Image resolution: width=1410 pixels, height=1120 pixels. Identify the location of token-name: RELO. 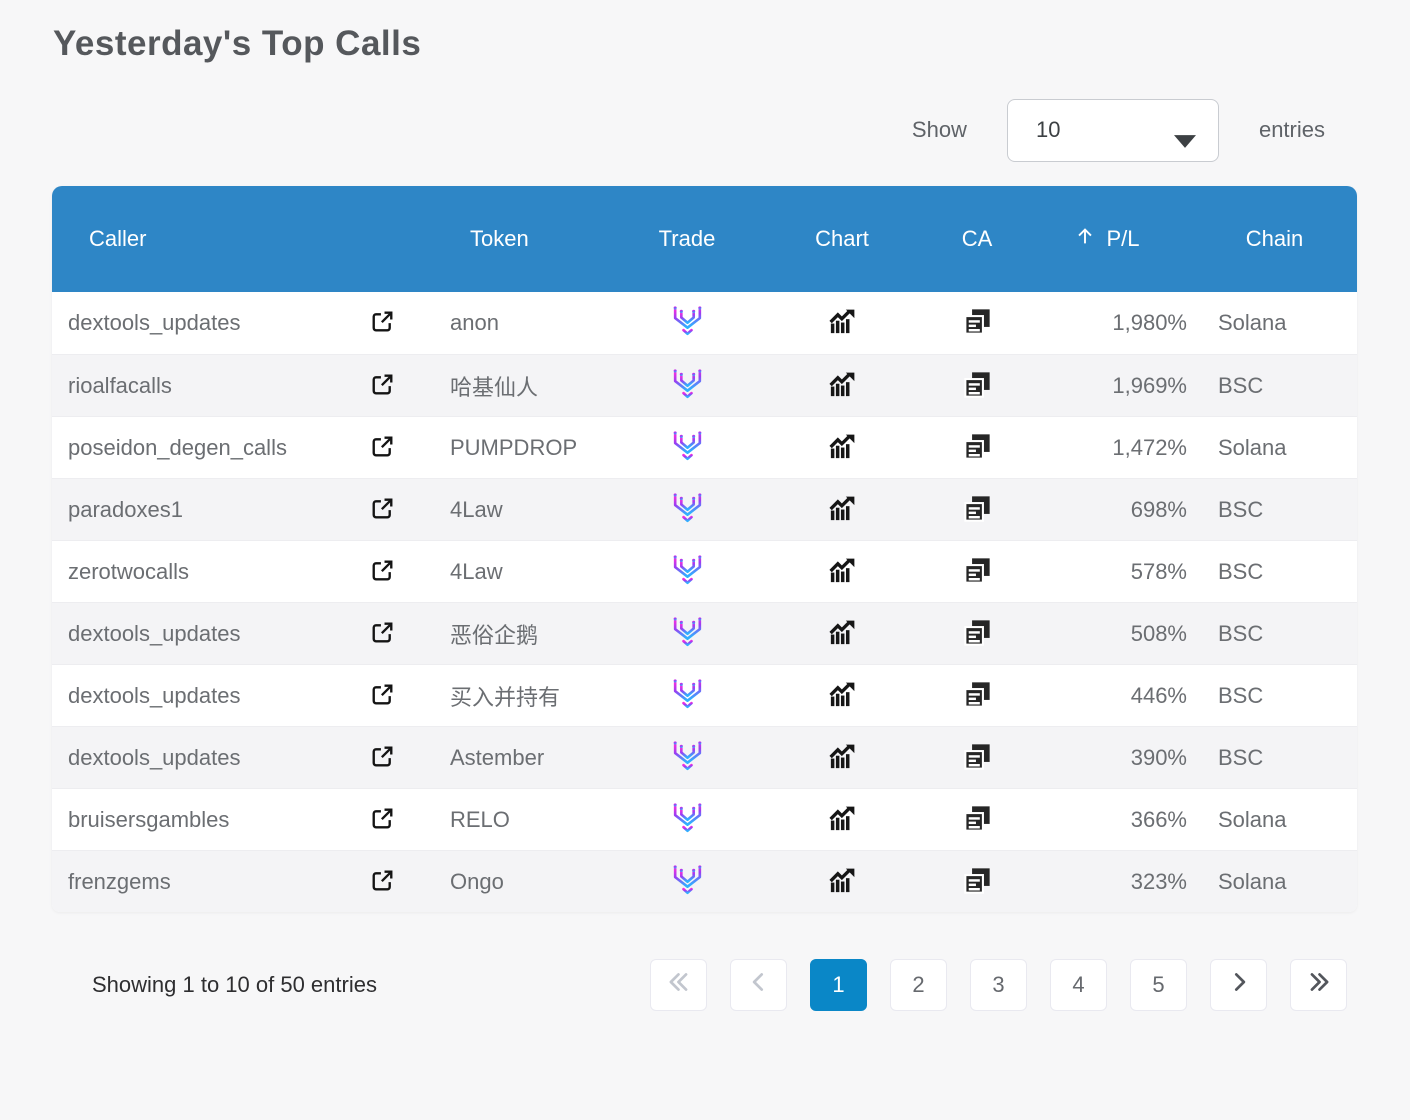
(480, 819).